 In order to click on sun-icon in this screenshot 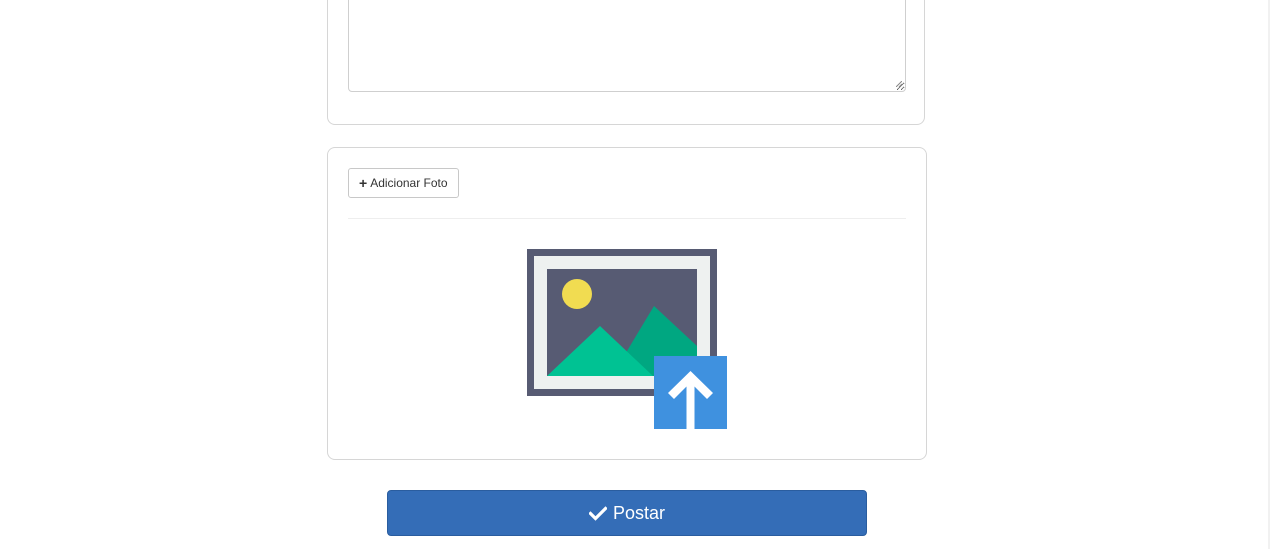, I will do `click(577, 294)`.